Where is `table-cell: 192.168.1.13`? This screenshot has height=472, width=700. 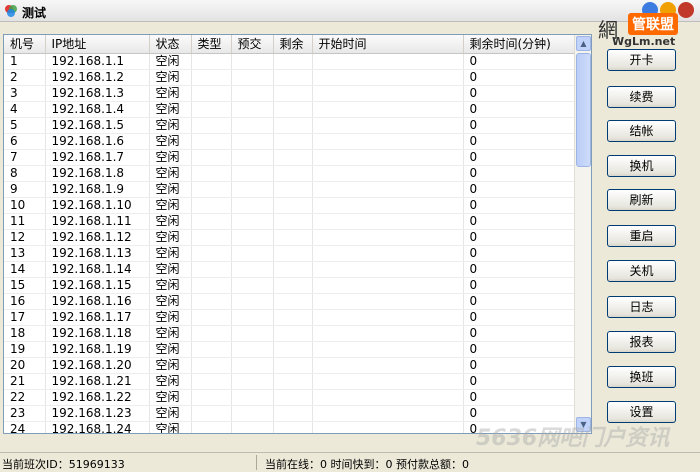 table-cell: 192.168.1.13 is located at coordinates (97, 253).